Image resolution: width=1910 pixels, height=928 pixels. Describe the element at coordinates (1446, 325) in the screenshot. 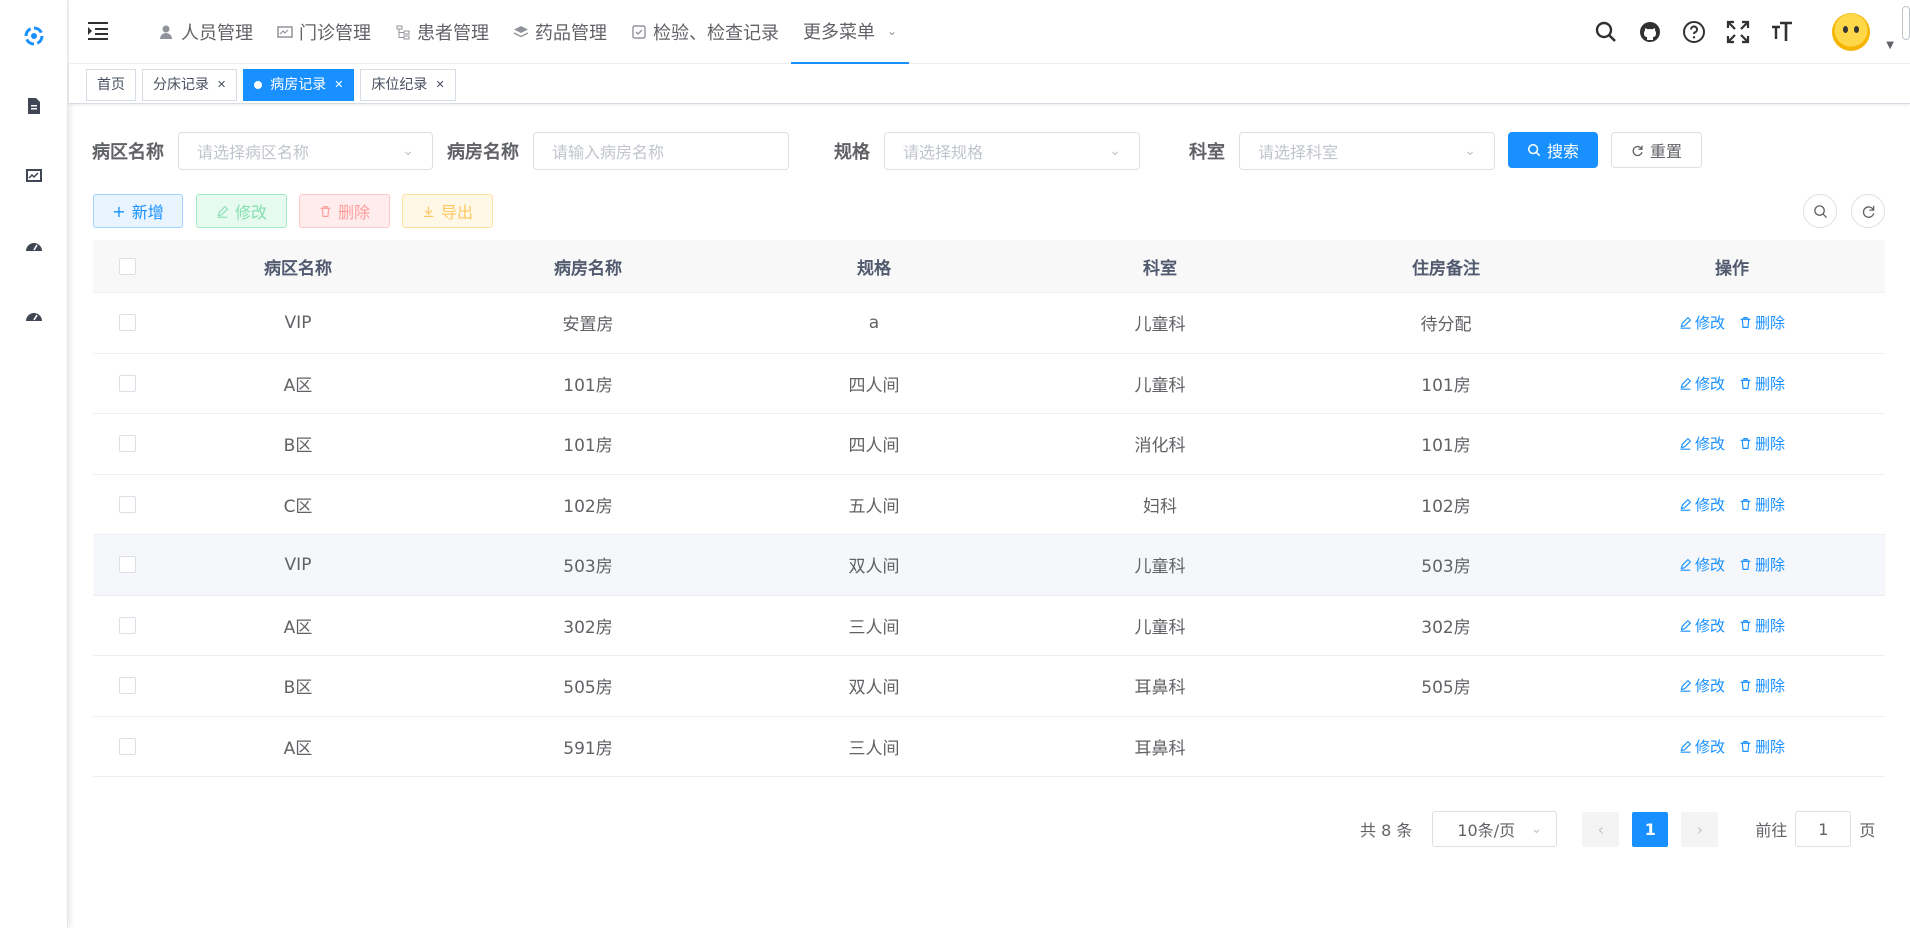

I see `table-cell: 待分配` at that location.